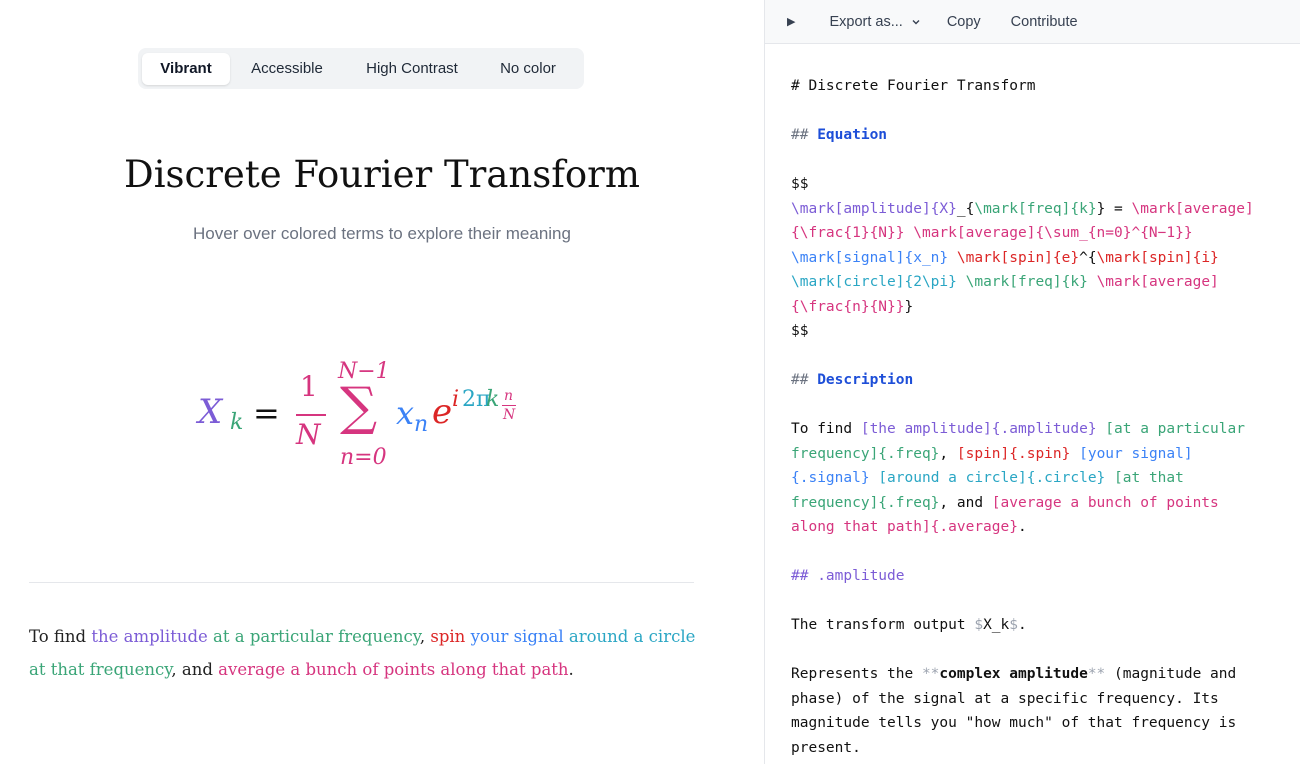  Describe the element at coordinates (848, 576) in the screenshot. I see `code-line: ## .amplitude` at that location.